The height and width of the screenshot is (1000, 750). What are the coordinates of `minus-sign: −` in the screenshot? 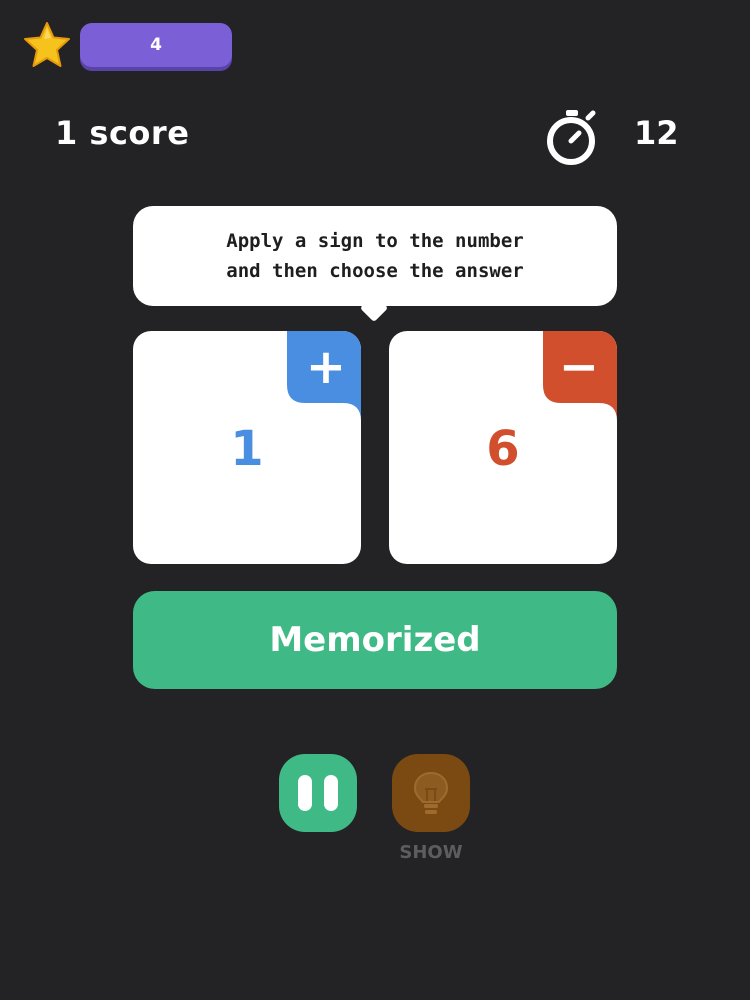 It's located at (579, 367).